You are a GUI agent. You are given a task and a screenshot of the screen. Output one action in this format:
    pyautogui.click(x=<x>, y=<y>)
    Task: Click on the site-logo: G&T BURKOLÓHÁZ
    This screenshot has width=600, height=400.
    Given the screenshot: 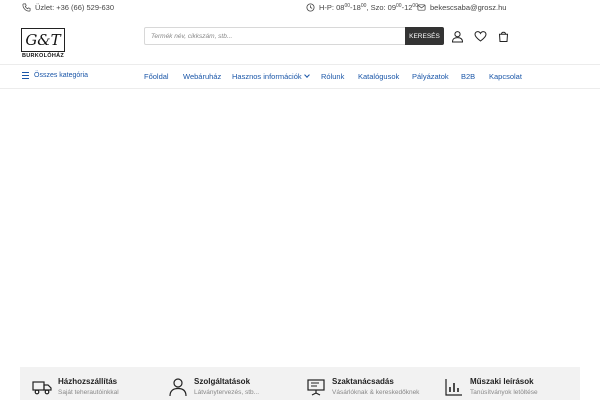 What is the action you would take?
    pyautogui.click(x=43, y=44)
    